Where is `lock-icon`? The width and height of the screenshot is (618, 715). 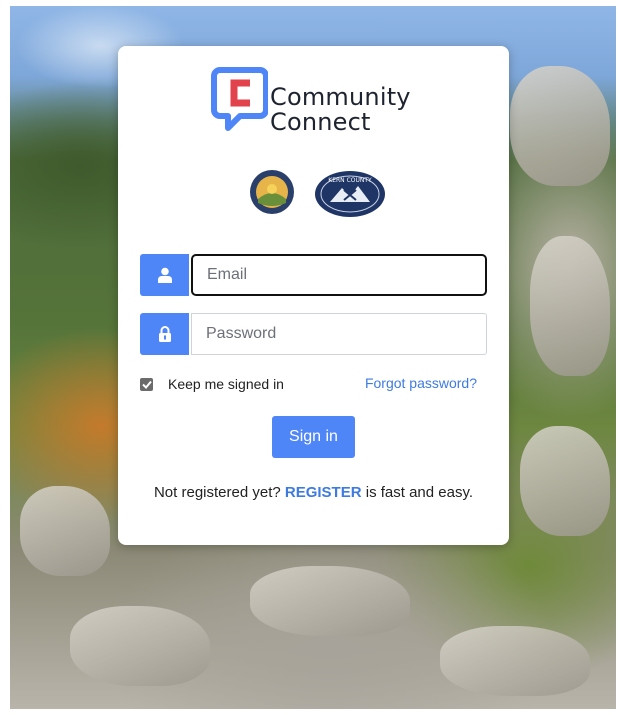
lock-icon is located at coordinates (164, 334).